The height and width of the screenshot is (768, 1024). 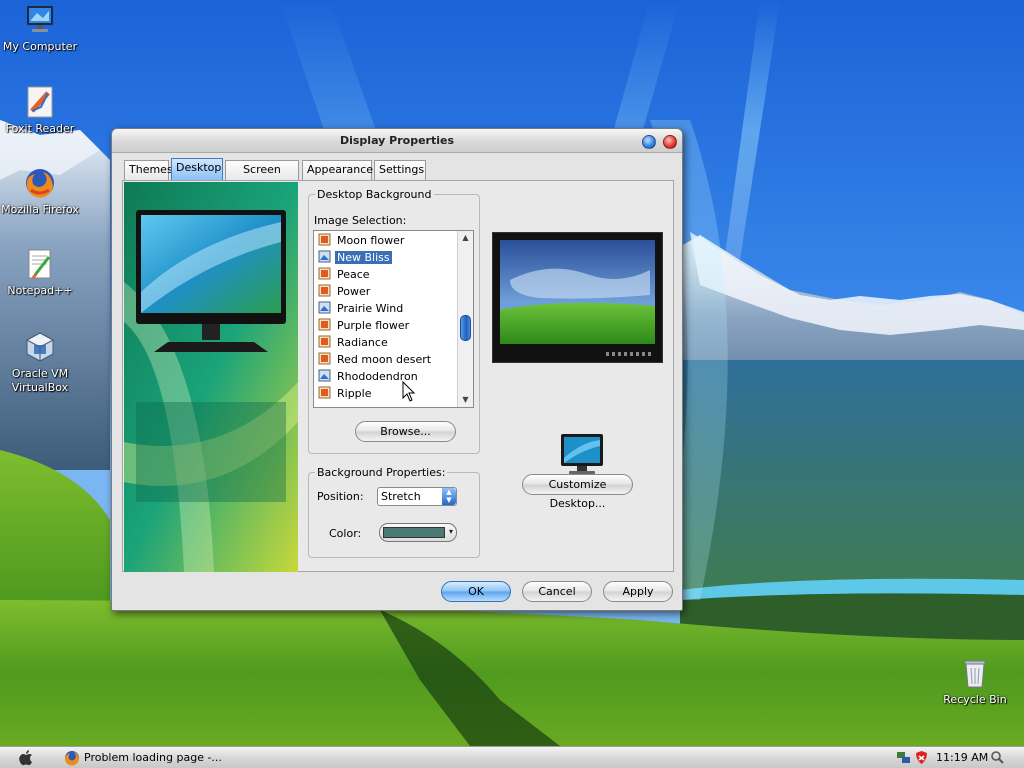 What do you see at coordinates (345, 533) in the screenshot?
I see `color-label: Color:` at bounding box center [345, 533].